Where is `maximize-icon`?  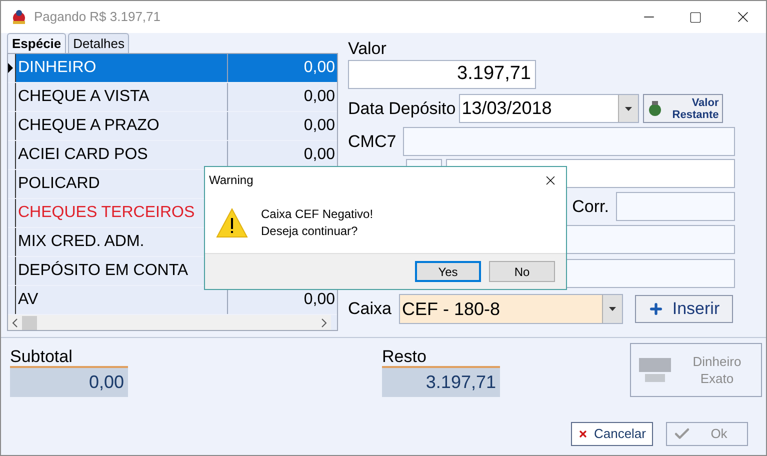
maximize-icon is located at coordinates (695, 17).